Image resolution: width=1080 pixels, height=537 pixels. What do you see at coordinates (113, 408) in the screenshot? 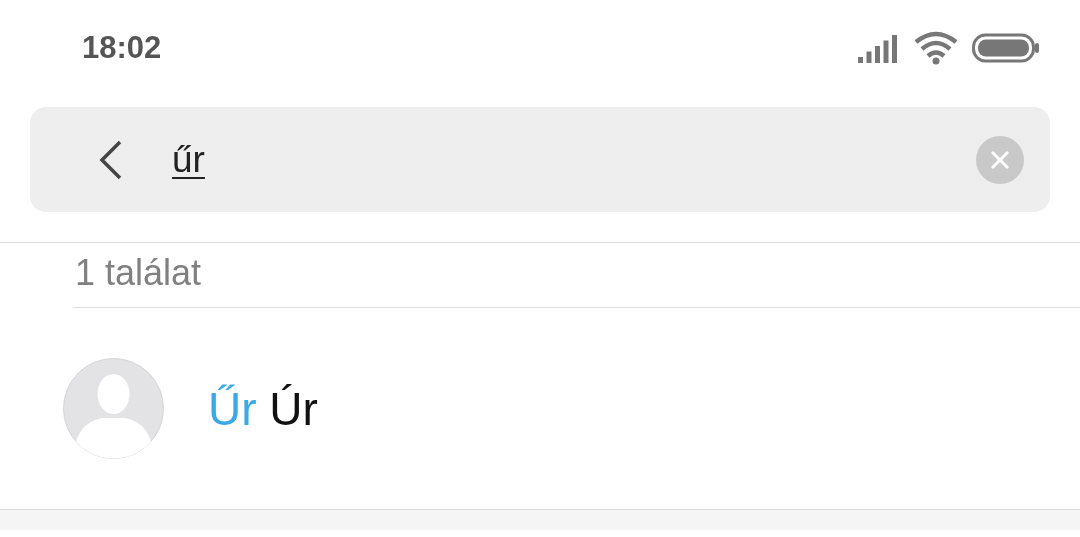
I see `avatar-icon` at bounding box center [113, 408].